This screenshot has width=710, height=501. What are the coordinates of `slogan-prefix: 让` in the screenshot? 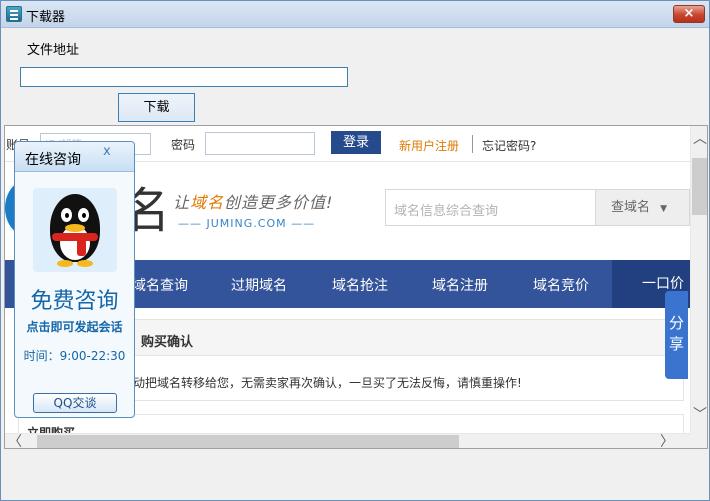 It's located at (182, 202).